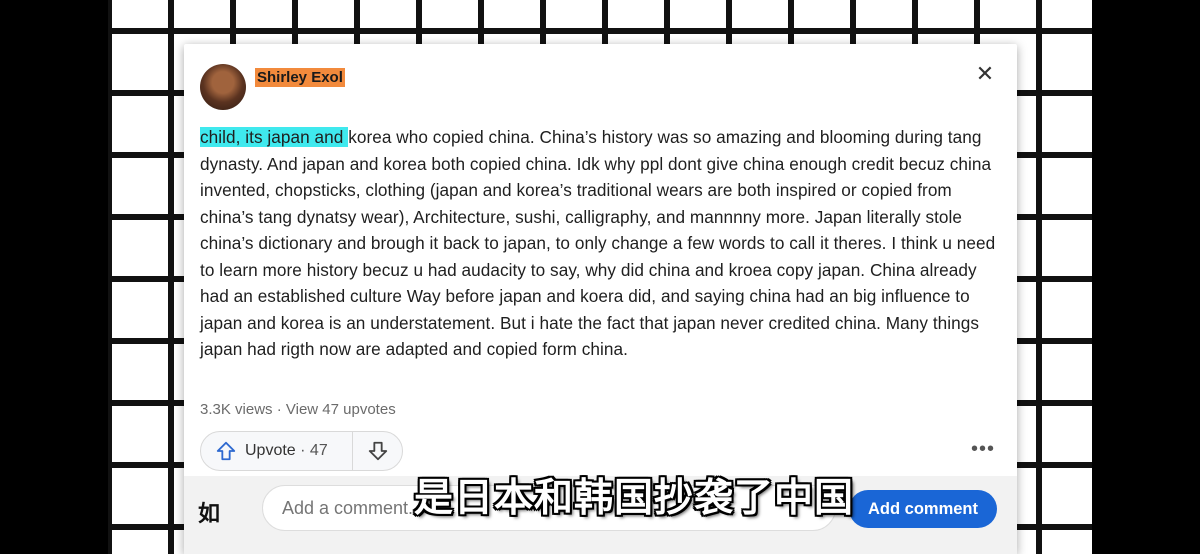 The width and height of the screenshot is (1200, 554). I want to click on upvote-count: · 47, so click(314, 450).